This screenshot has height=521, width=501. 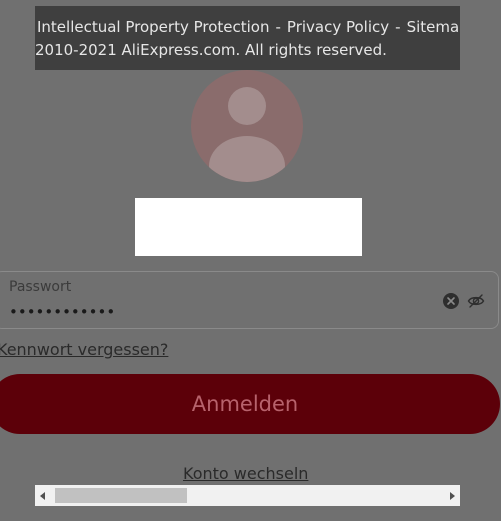 What do you see at coordinates (249, 300) in the screenshot?
I see `password-field: Passwort ••••••••••••` at bounding box center [249, 300].